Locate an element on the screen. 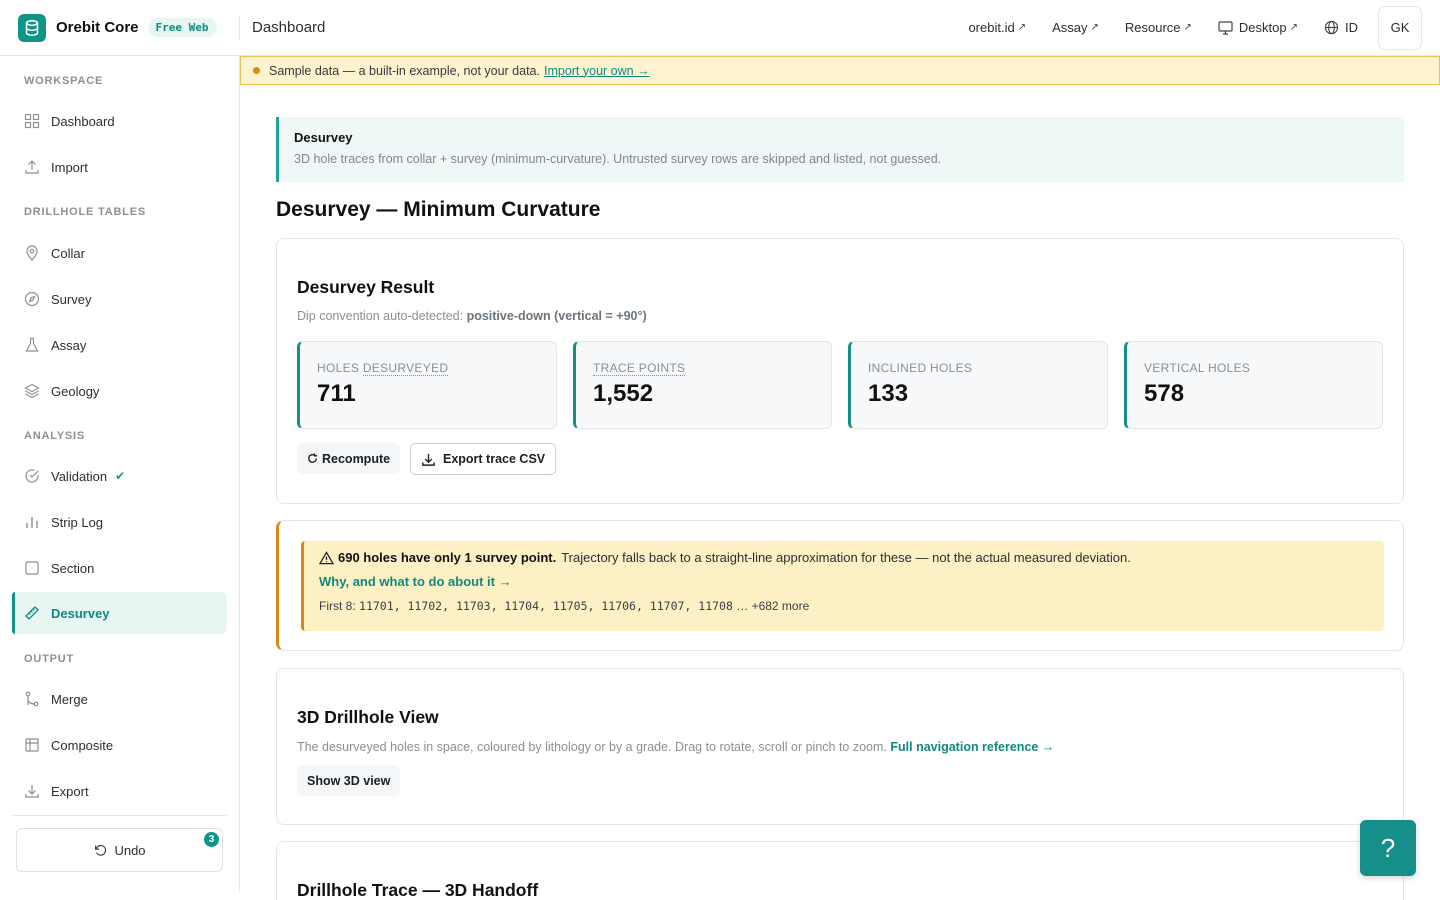 This screenshot has width=1440, height=900. stat-label: TRACE POINTS is located at coordinates (703, 368).